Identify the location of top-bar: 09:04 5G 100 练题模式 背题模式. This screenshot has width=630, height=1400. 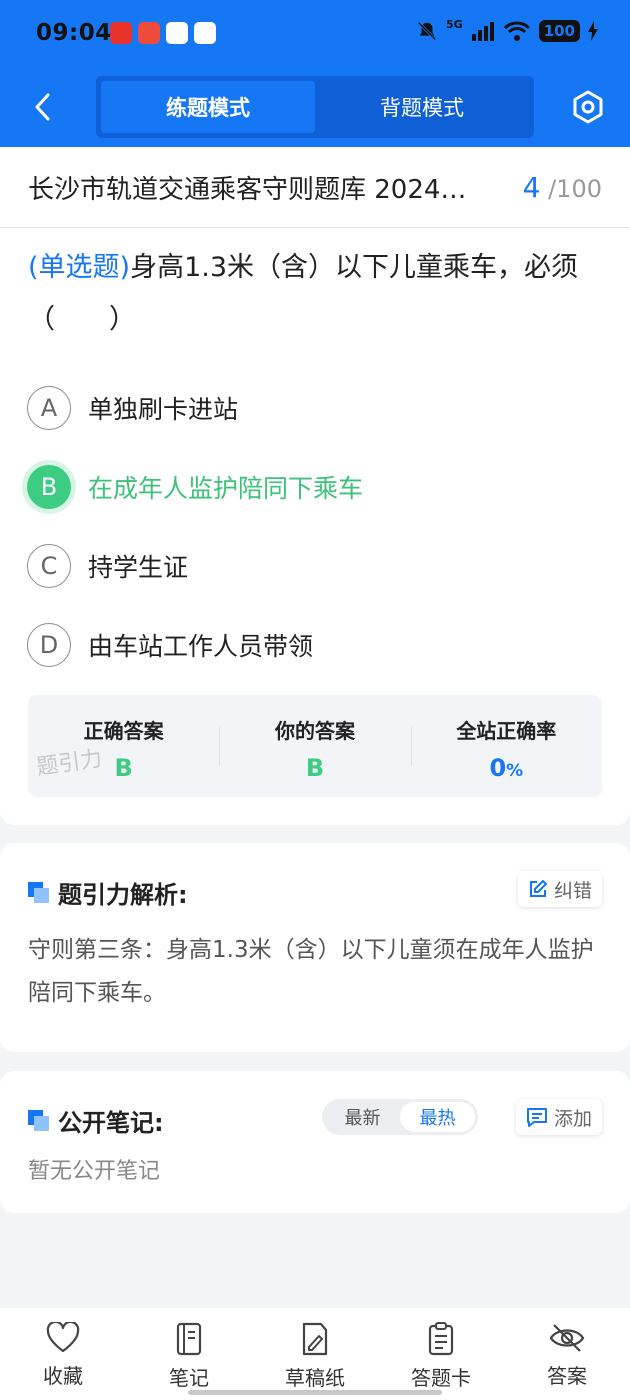
(315, 73).